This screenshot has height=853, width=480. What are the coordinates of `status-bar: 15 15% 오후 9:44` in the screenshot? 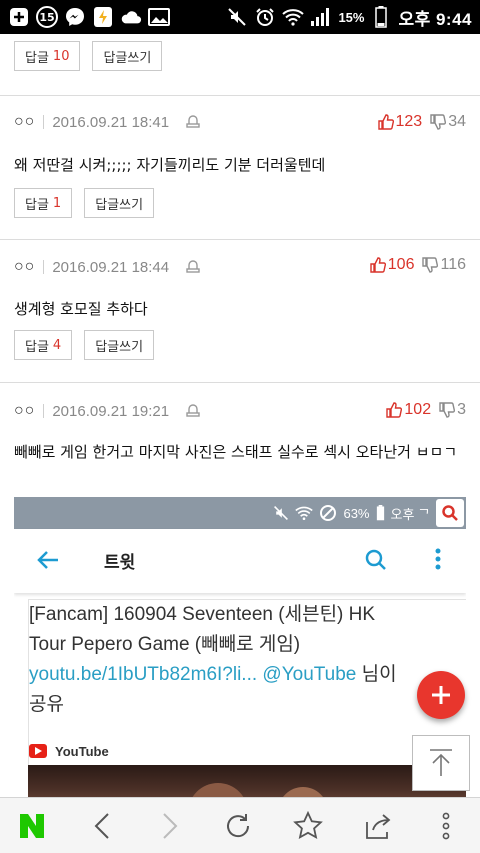 It's located at (240, 17).